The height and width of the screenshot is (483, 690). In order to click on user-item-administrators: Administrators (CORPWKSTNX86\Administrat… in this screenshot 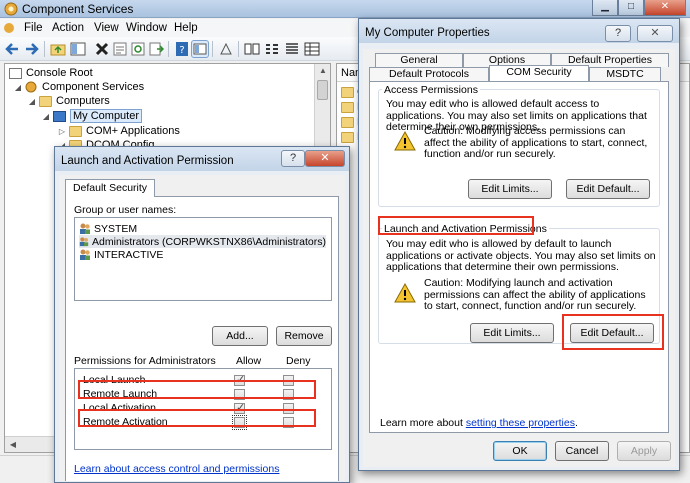, I will do `click(202, 241)`.